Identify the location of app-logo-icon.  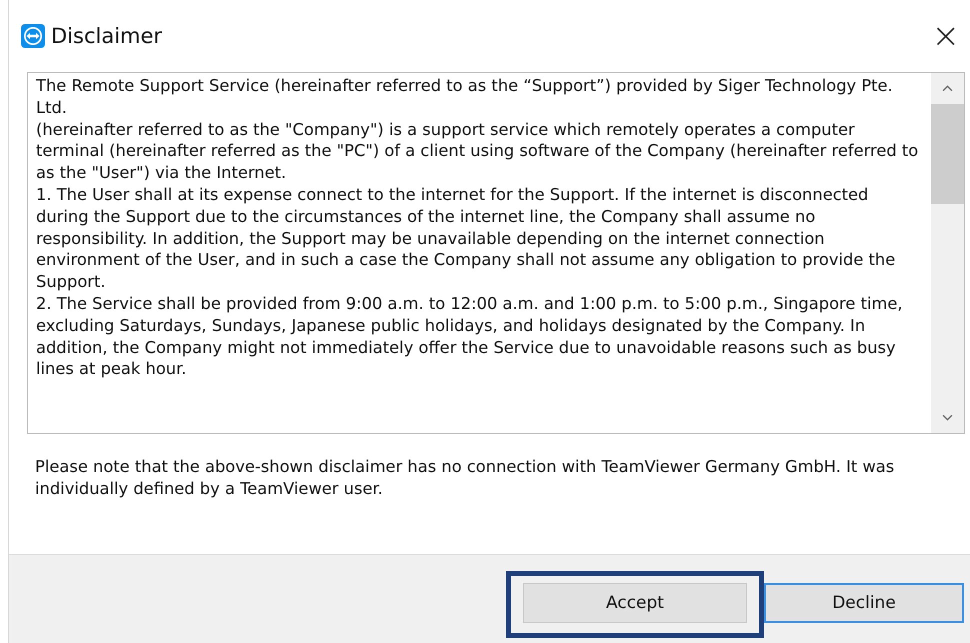
(33, 36).